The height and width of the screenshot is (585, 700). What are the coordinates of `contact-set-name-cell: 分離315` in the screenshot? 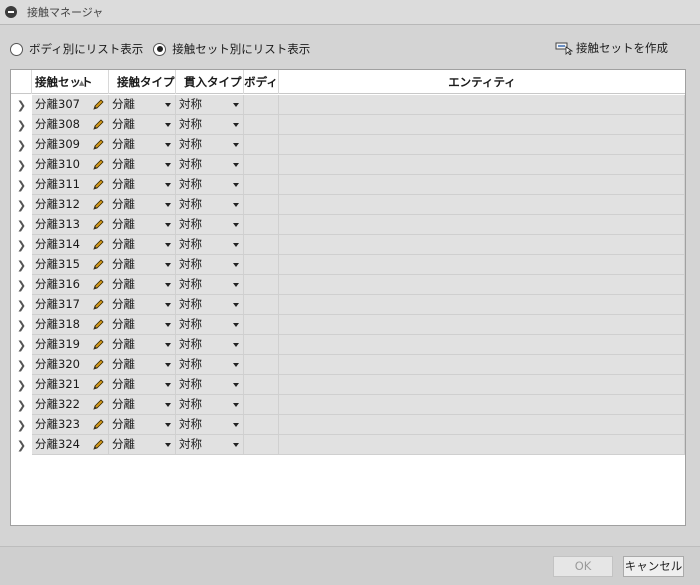 It's located at (70, 265).